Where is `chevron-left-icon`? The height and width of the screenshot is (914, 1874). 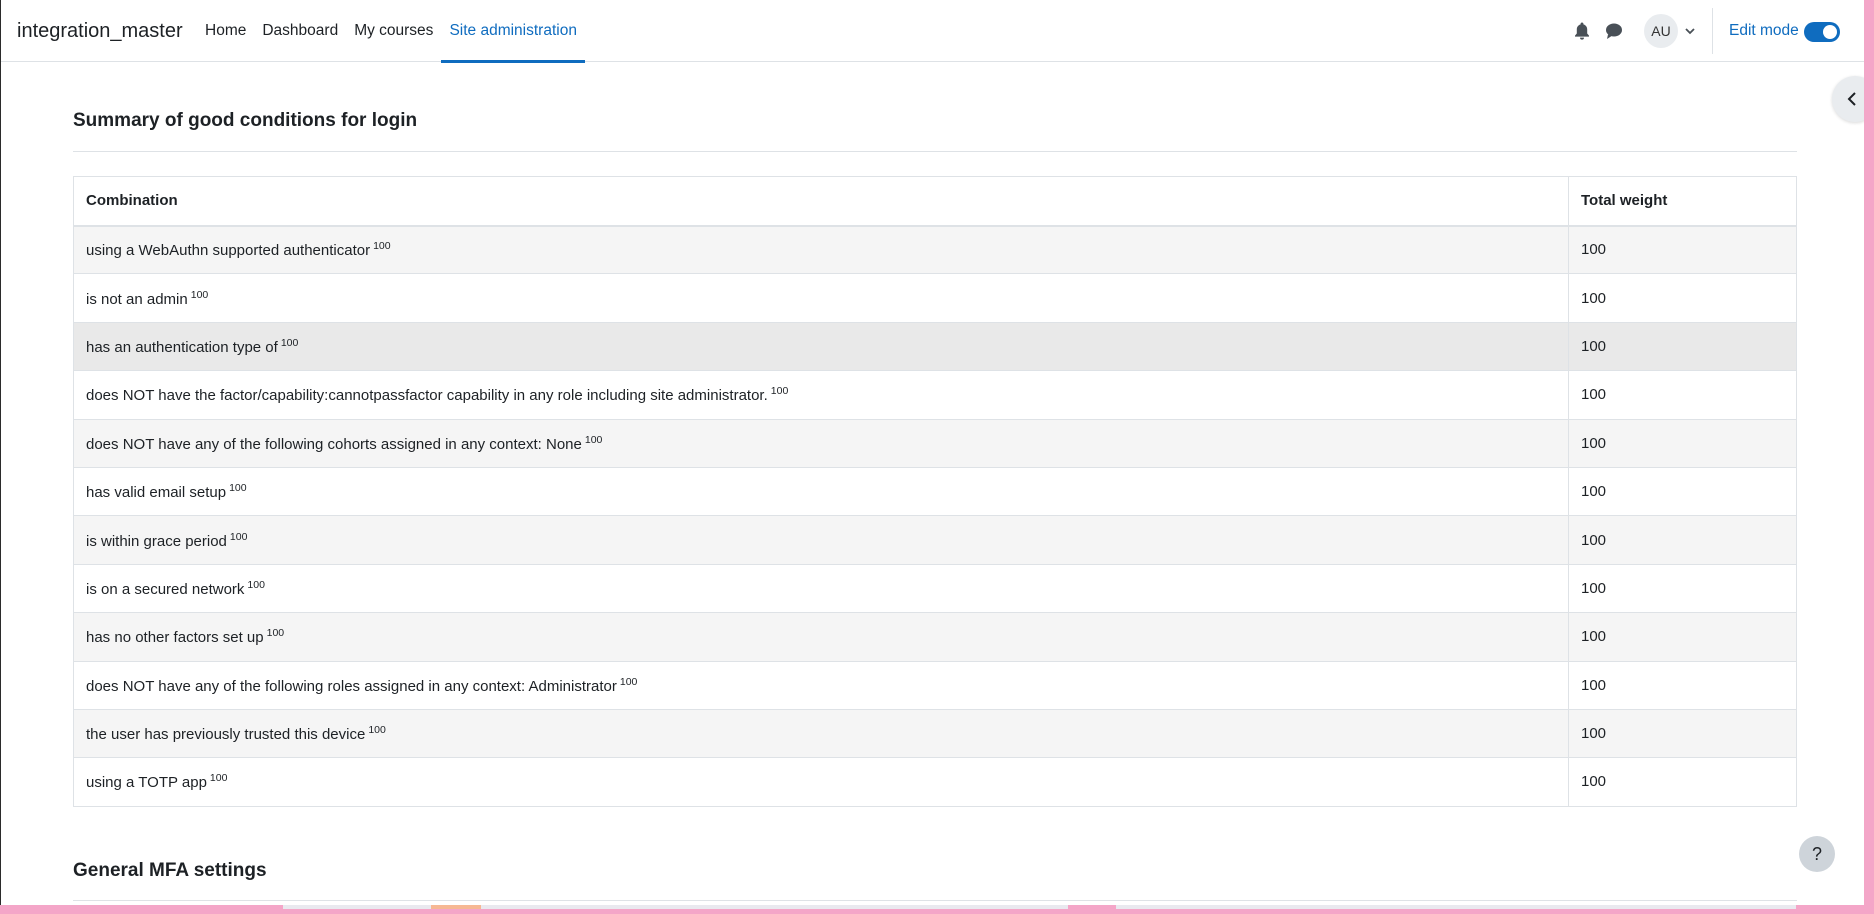 chevron-left-icon is located at coordinates (1851, 99).